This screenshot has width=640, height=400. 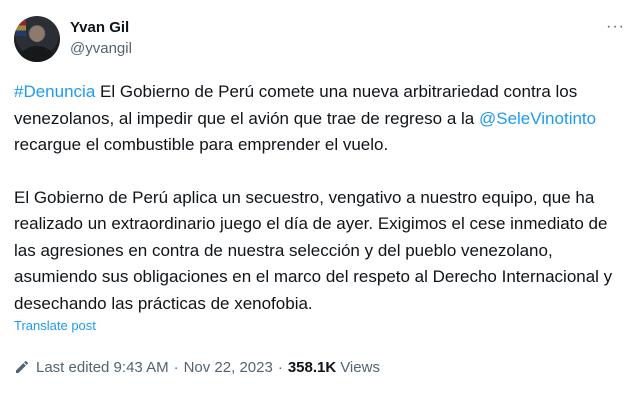 I want to click on avatar, so click(x=37, y=39).